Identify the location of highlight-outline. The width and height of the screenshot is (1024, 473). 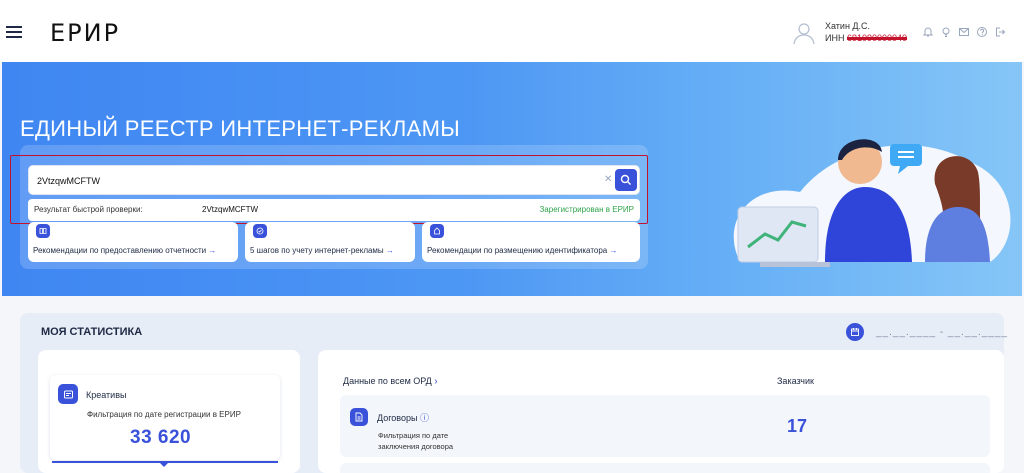
(329, 189).